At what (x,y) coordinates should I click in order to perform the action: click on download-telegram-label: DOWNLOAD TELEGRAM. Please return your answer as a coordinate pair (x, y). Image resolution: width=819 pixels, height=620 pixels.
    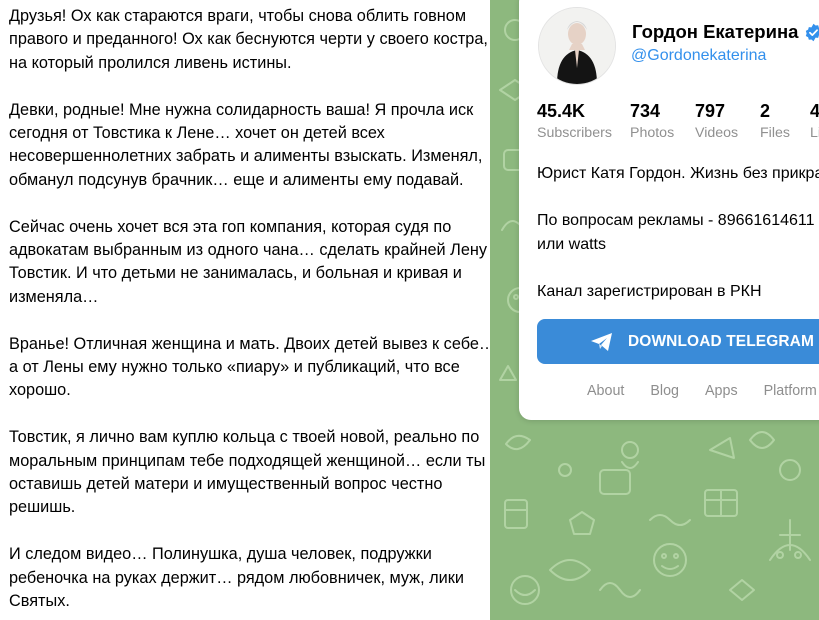
    Looking at the image, I should click on (721, 341).